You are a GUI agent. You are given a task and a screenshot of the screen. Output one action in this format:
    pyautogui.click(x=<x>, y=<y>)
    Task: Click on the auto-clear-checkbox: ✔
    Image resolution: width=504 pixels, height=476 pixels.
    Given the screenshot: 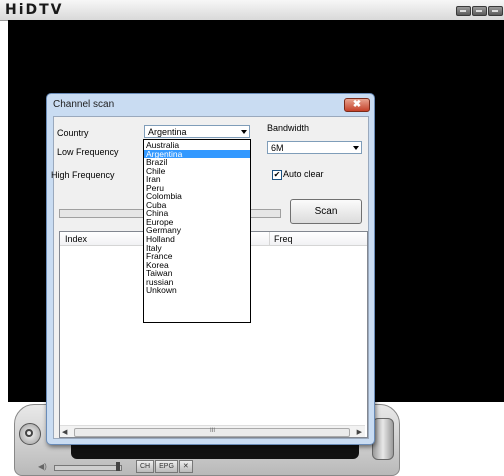 What is the action you would take?
    pyautogui.click(x=277, y=175)
    